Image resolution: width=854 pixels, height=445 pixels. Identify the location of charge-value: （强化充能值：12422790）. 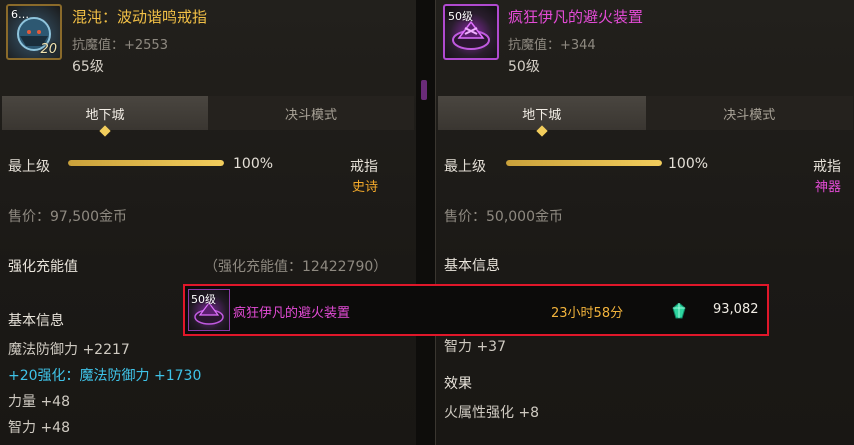
(296, 267).